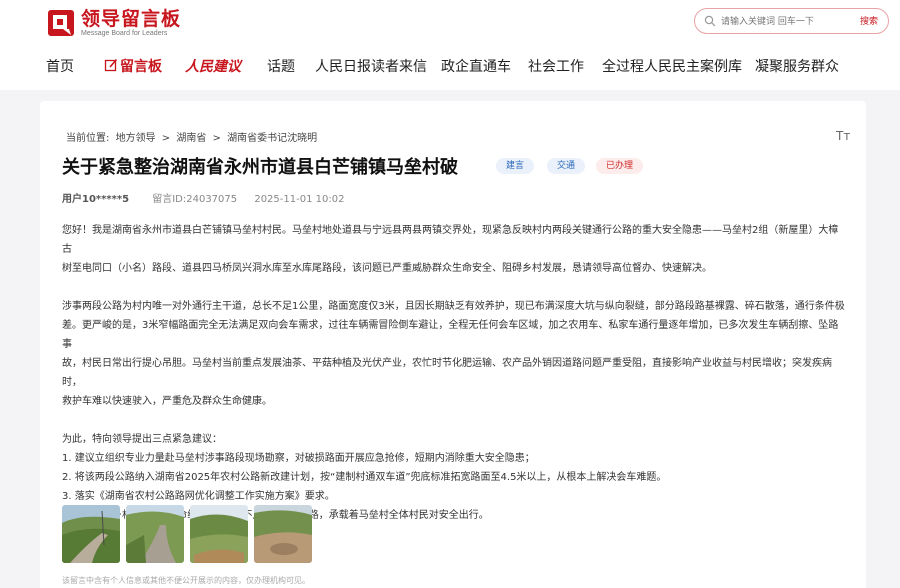  I want to click on user-name: 用户10*****5, so click(96, 199).